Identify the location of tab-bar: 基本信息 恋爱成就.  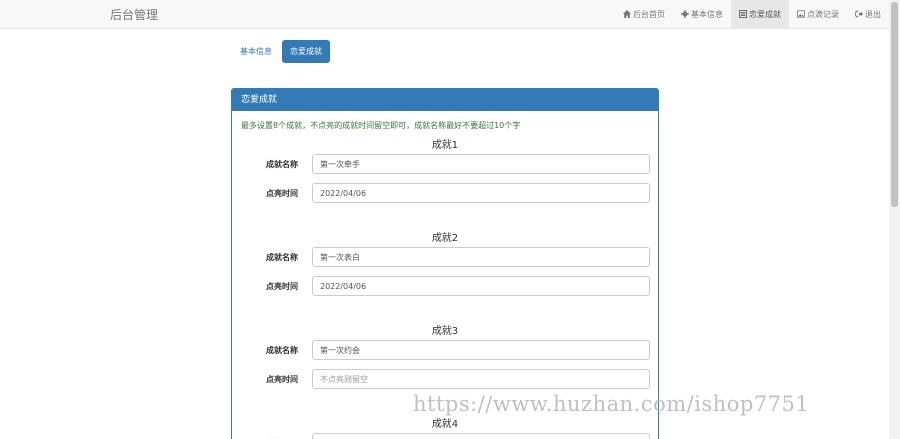
(282, 51).